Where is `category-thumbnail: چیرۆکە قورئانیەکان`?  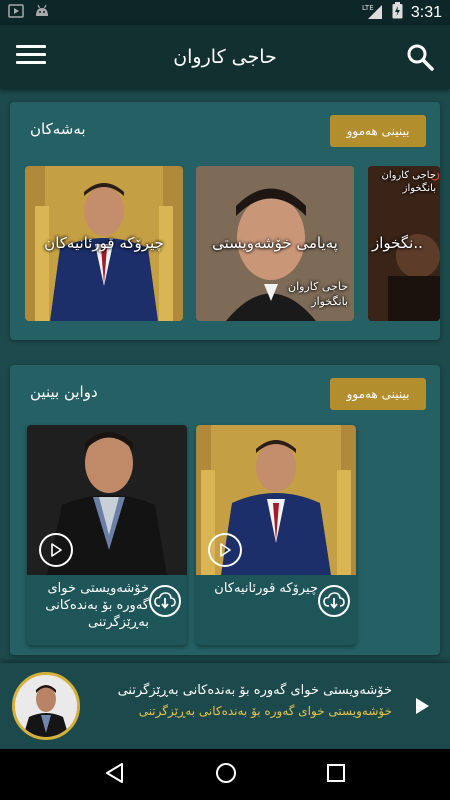 category-thumbnail: چیرۆکە قورئانیەکان is located at coordinates (104, 243).